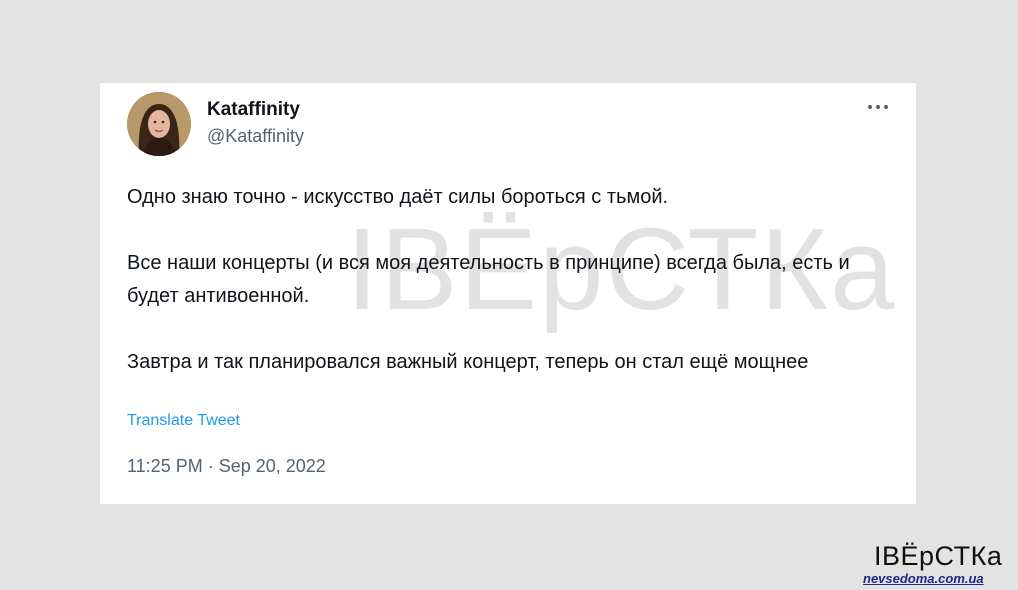 This screenshot has height=590, width=1018. Describe the element at coordinates (226, 466) in the screenshot. I see `tweet-timestamp: 11:25 PM · Sep 20, 2022` at that location.